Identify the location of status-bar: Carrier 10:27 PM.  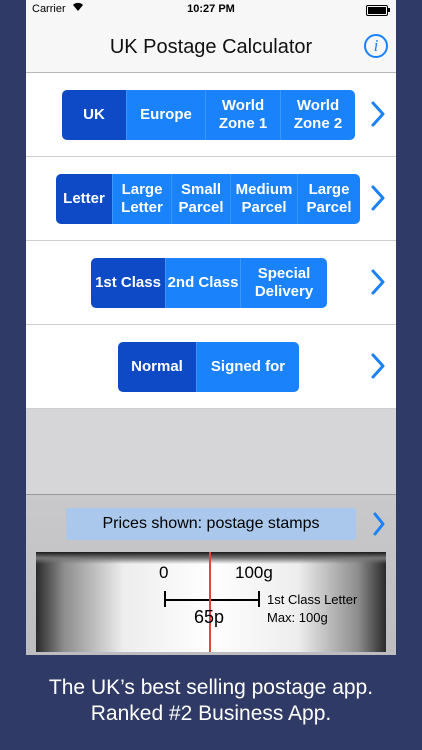
(211, 10).